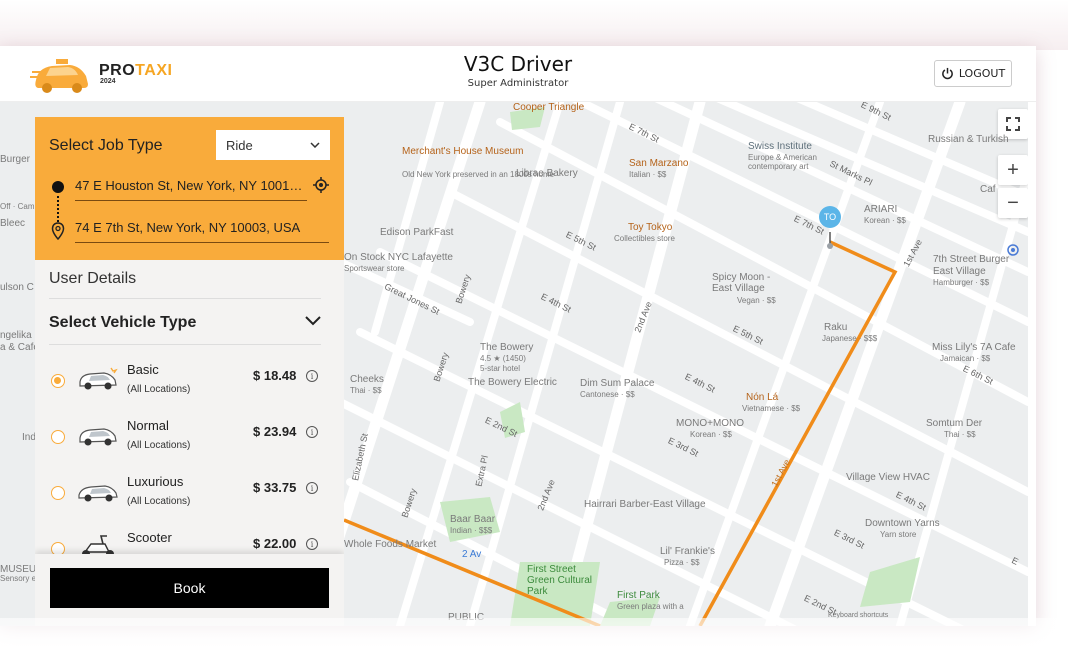 The height and width of the screenshot is (664, 1068). What do you see at coordinates (13, 223) in the screenshot?
I see `map-label: Bleec` at bounding box center [13, 223].